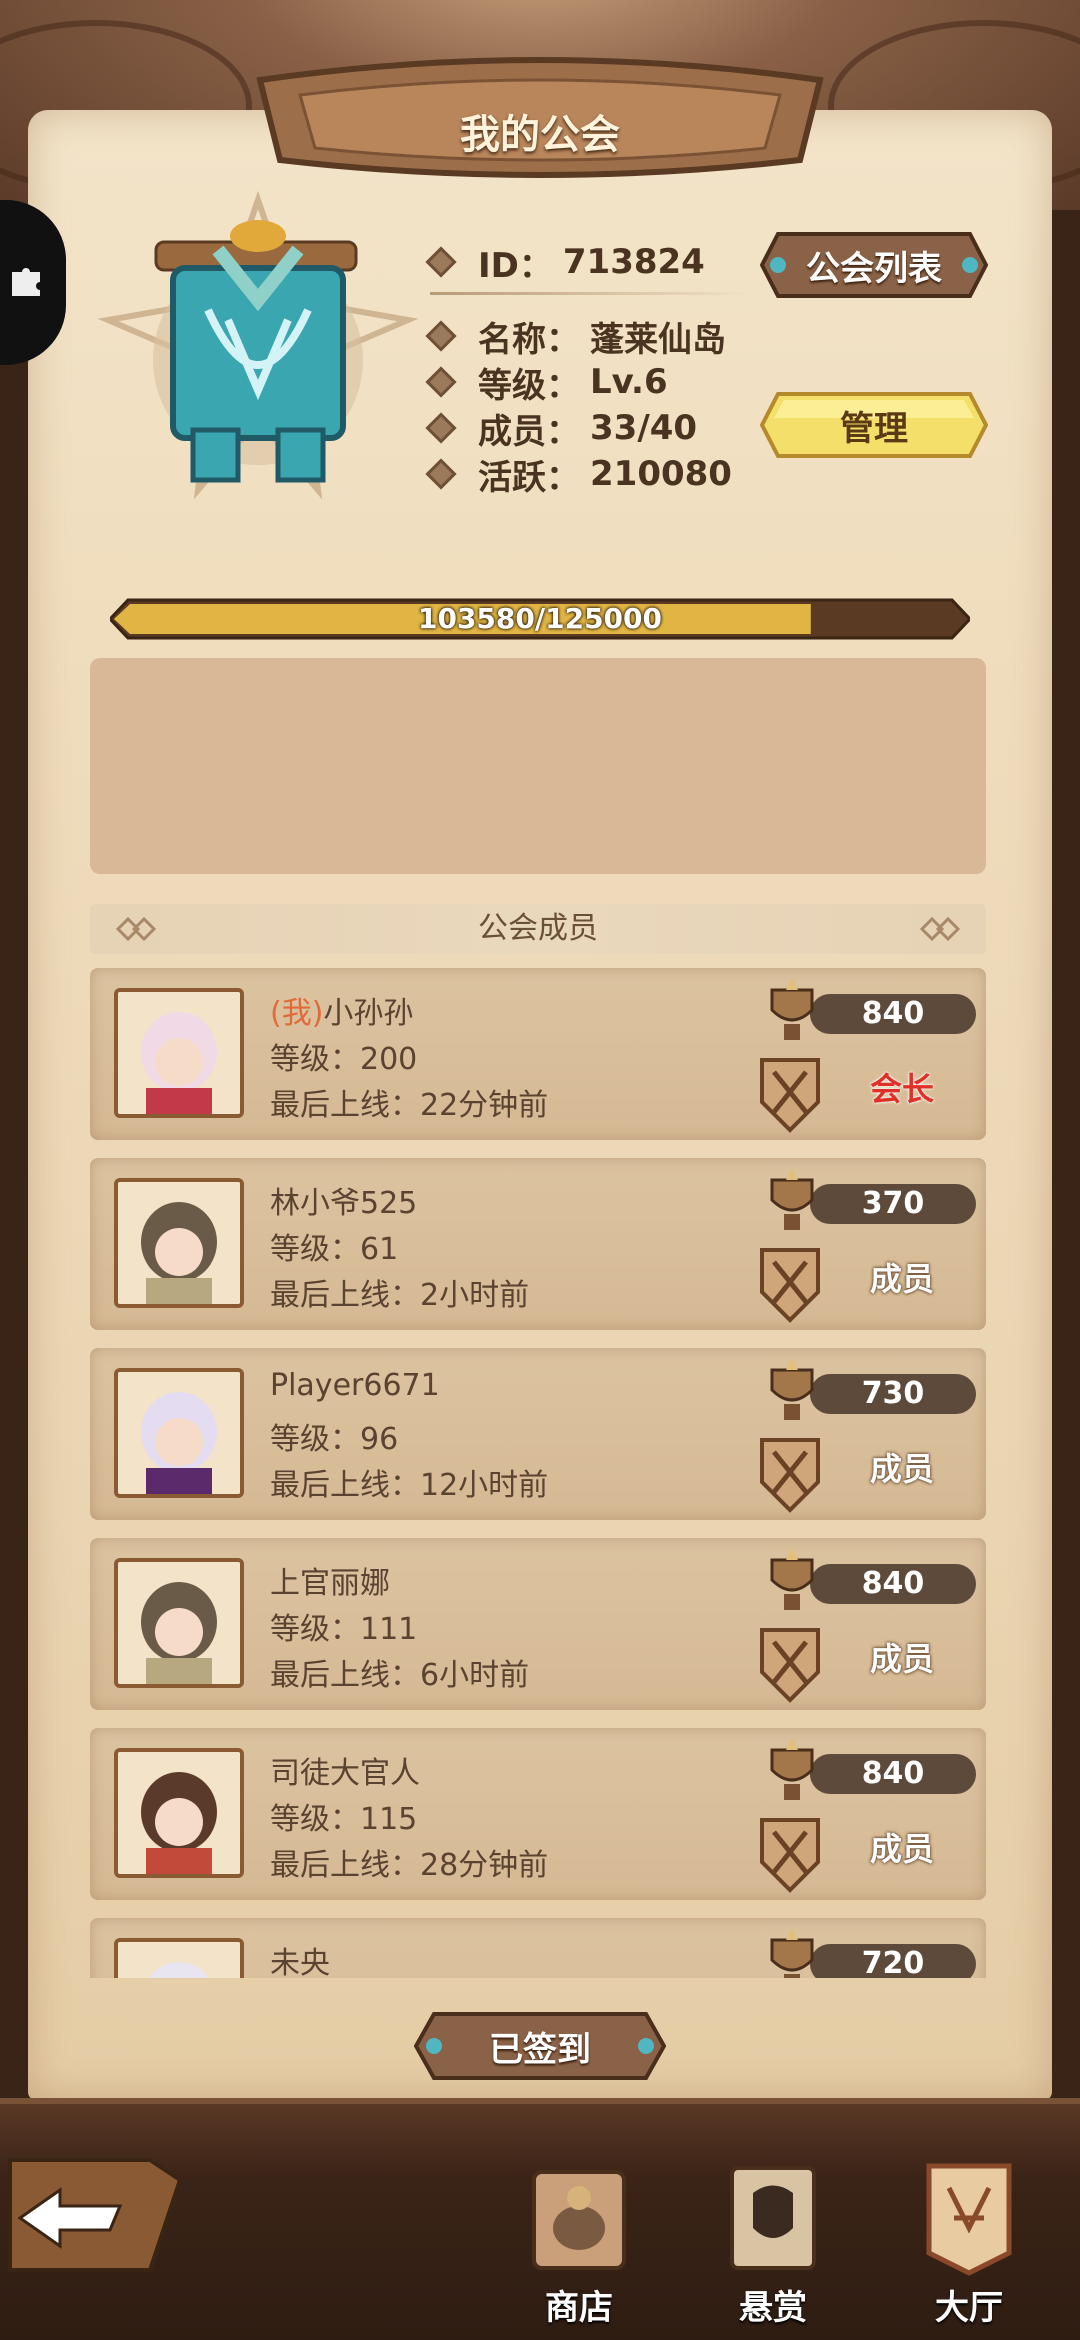  What do you see at coordinates (874, 425) in the screenshot?
I see `manage-button: 管理` at bounding box center [874, 425].